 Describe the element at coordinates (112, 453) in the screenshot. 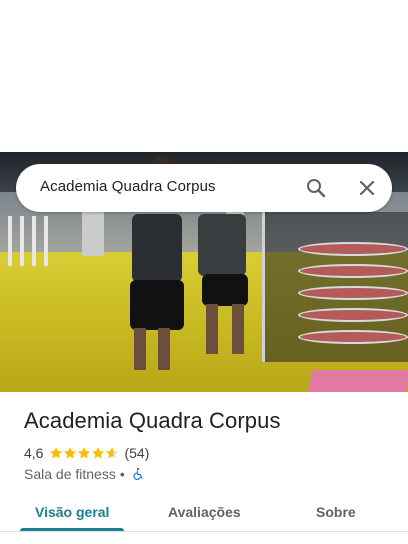

I see `star-half-icon` at that location.